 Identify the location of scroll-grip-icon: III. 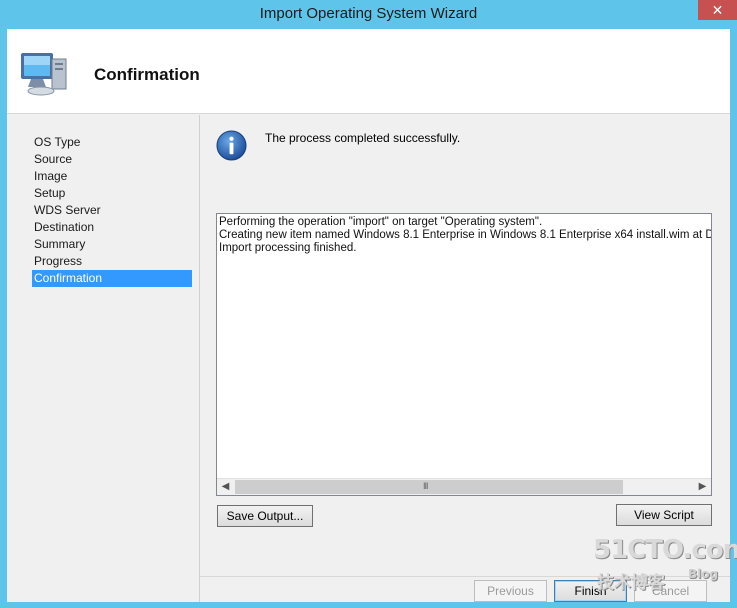
(425, 486).